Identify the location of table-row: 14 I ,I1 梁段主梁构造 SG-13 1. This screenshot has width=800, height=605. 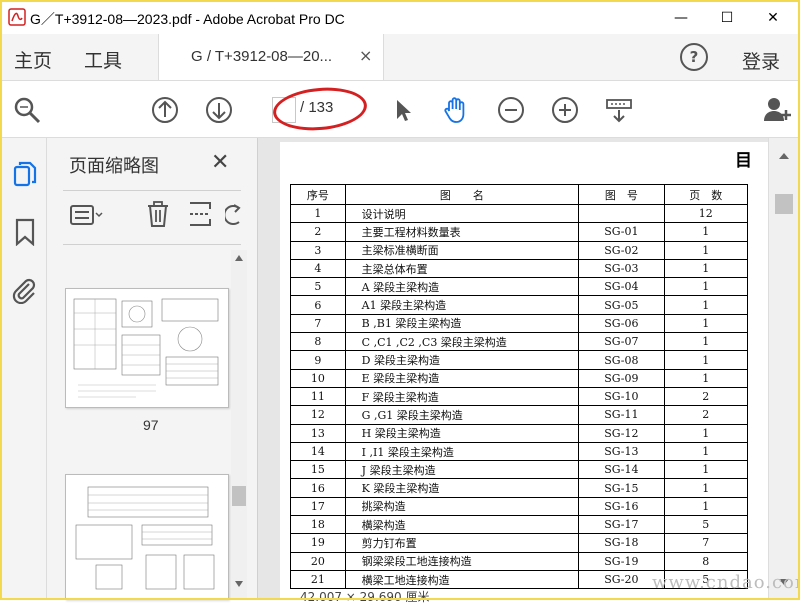
(519, 451).